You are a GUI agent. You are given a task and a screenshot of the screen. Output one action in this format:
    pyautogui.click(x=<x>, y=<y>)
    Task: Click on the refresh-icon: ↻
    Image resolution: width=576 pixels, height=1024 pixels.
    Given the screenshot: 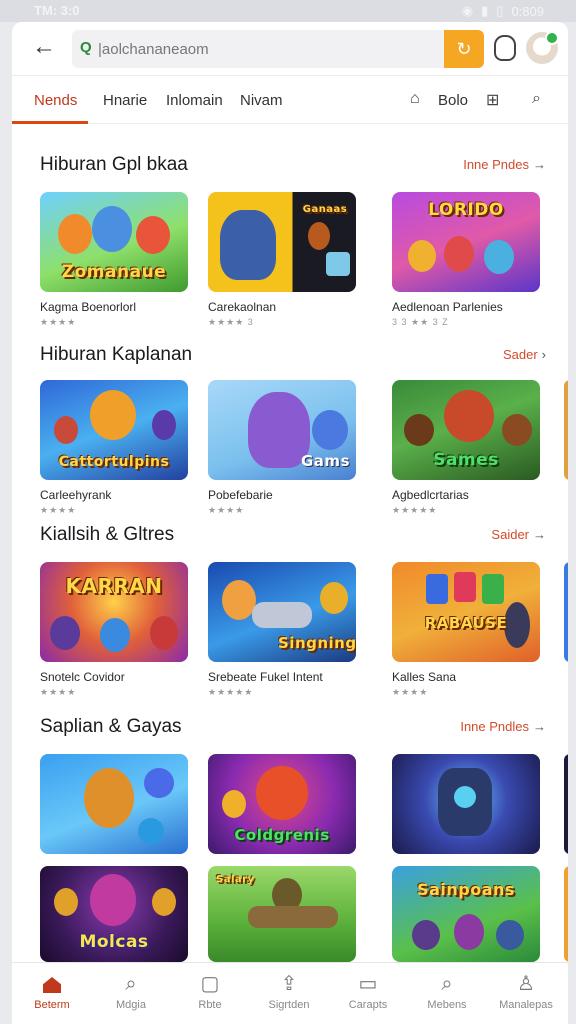 What is the action you would take?
    pyautogui.click(x=464, y=49)
    